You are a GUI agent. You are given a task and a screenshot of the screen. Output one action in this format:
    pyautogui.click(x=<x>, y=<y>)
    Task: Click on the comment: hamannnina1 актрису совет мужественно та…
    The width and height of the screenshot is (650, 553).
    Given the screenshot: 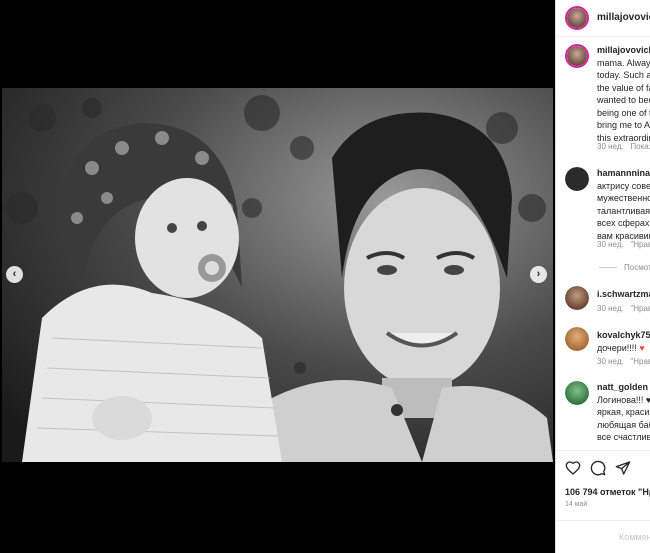 What is the action you would take?
    pyautogui.click(x=603, y=212)
    